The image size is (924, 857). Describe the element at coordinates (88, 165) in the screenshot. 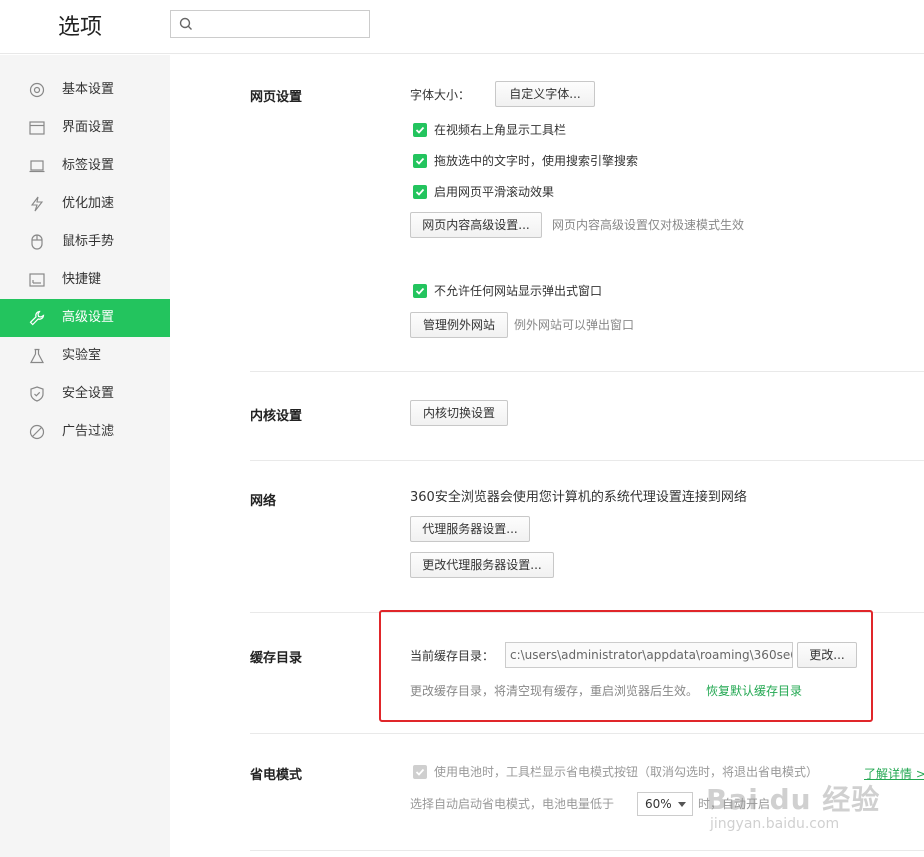

I see `sidebar-item-label: 标签设置` at that location.